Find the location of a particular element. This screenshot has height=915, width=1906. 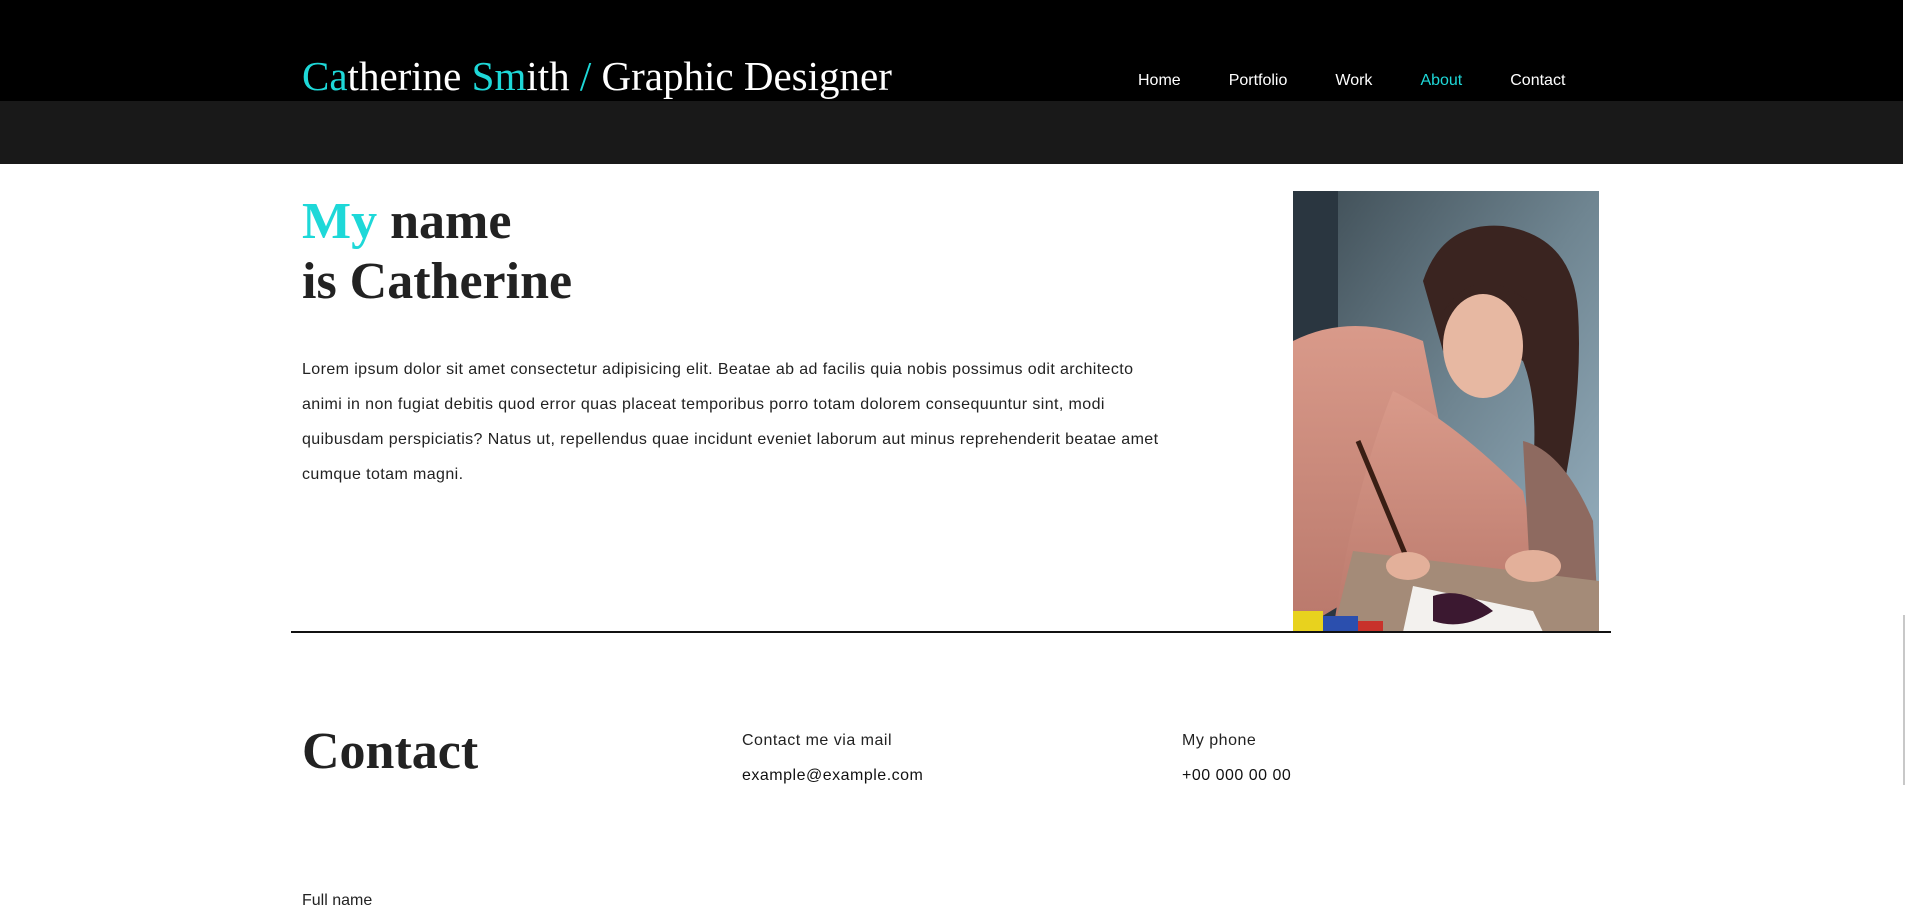

heading-accent: My is located at coordinates (340, 221).